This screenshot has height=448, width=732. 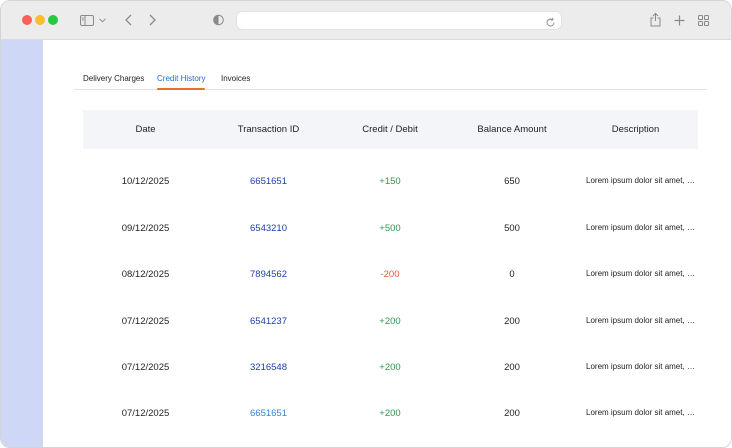 I want to click on cell-date: 10/12/2025, so click(x=145, y=181).